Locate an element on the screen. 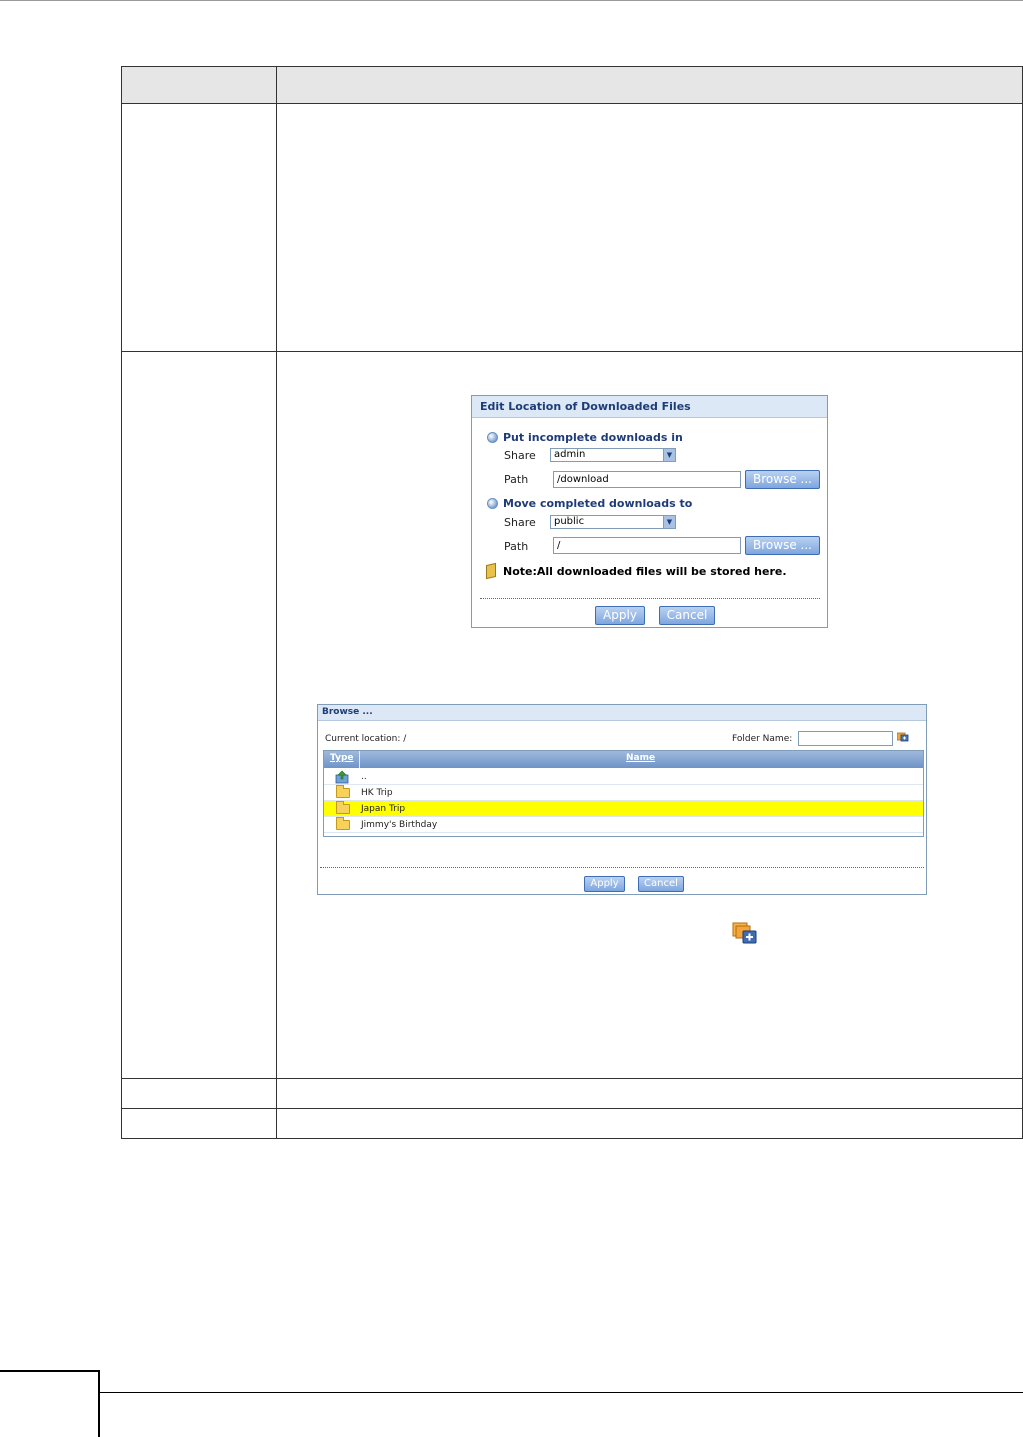  section-title: Put incomplete downloads in is located at coordinates (593, 437).